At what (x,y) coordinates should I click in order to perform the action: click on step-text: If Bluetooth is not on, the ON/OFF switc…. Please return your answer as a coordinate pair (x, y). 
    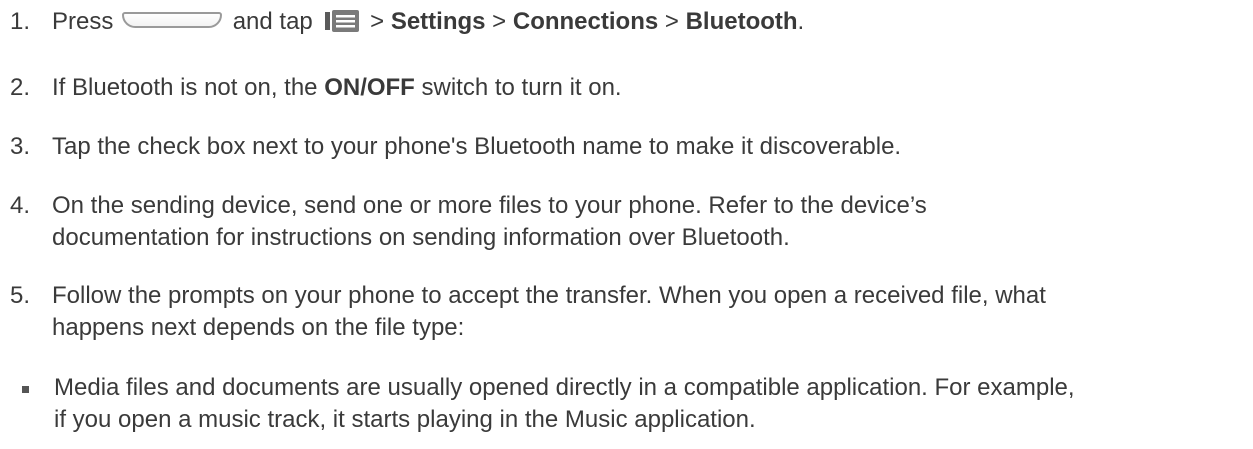
    Looking at the image, I should click on (646, 88).